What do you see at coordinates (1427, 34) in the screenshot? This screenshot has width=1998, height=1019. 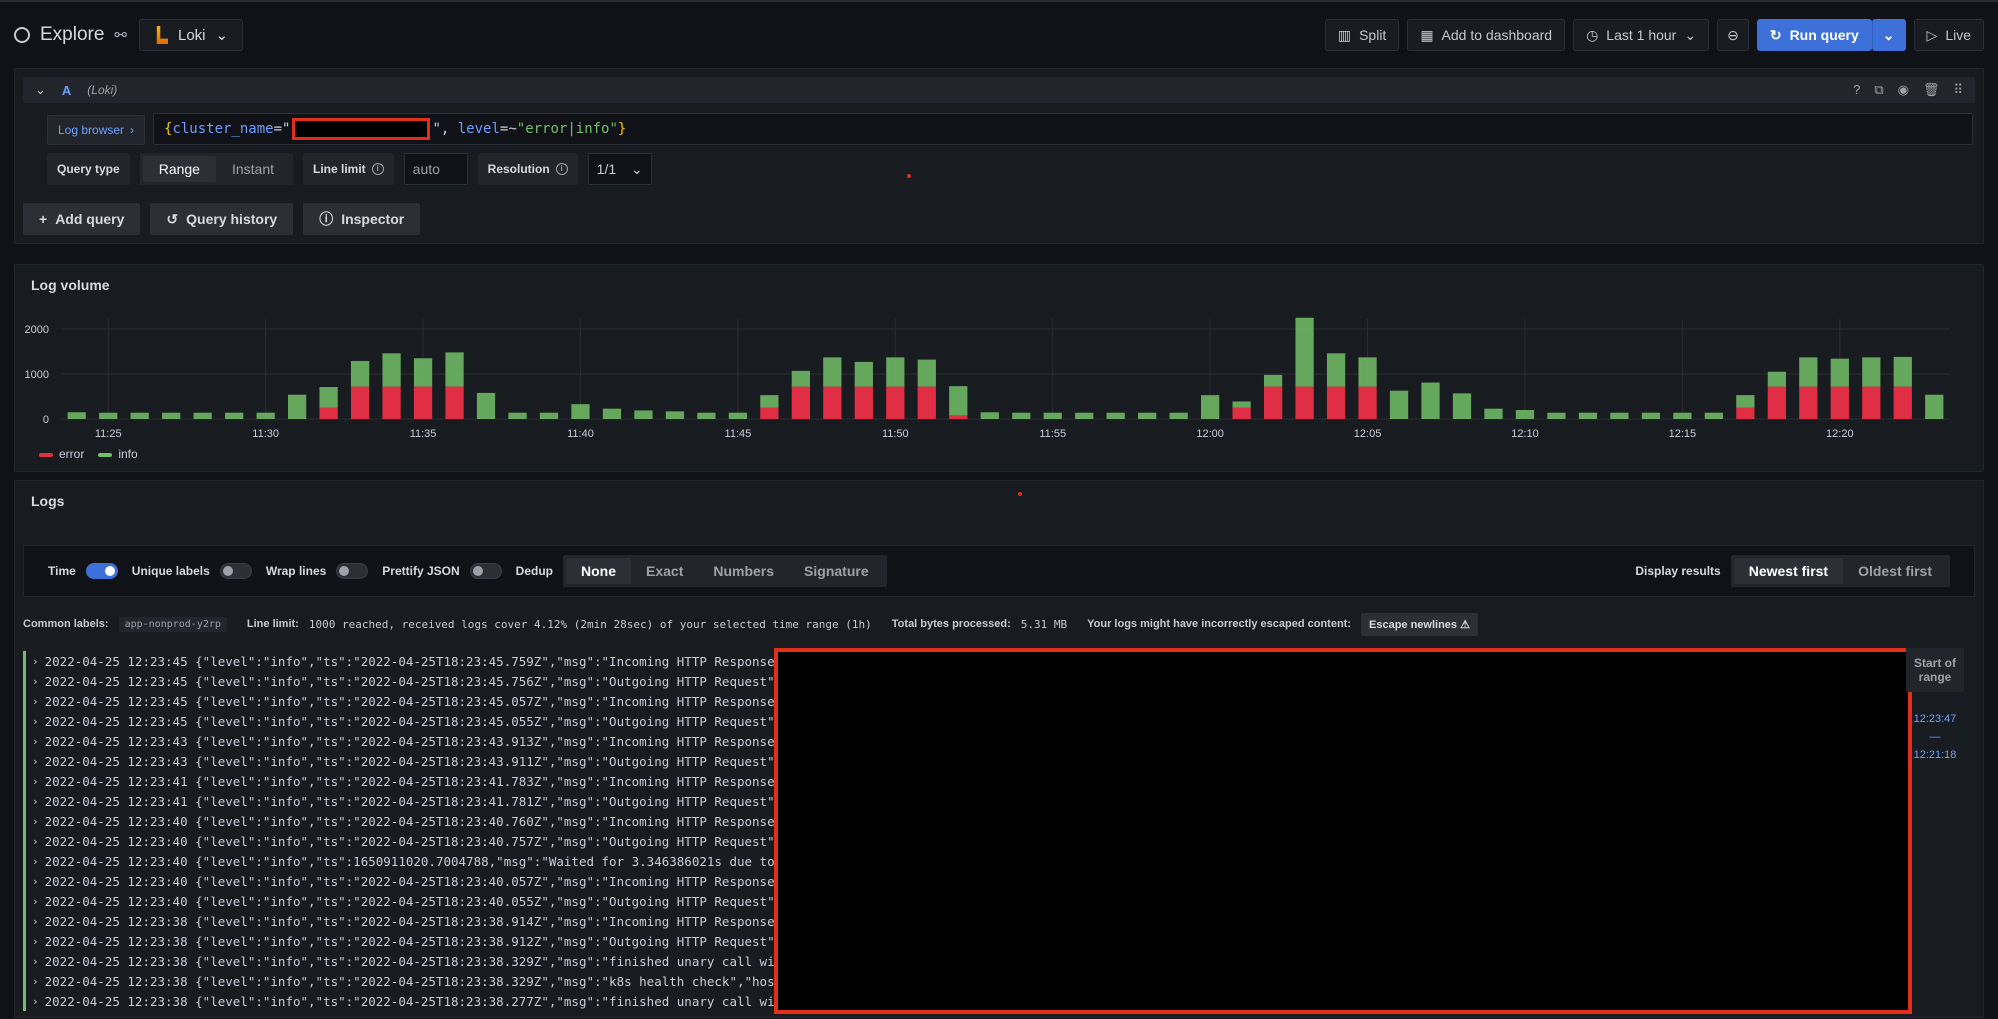 I see `dashboard-icon: ▦` at bounding box center [1427, 34].